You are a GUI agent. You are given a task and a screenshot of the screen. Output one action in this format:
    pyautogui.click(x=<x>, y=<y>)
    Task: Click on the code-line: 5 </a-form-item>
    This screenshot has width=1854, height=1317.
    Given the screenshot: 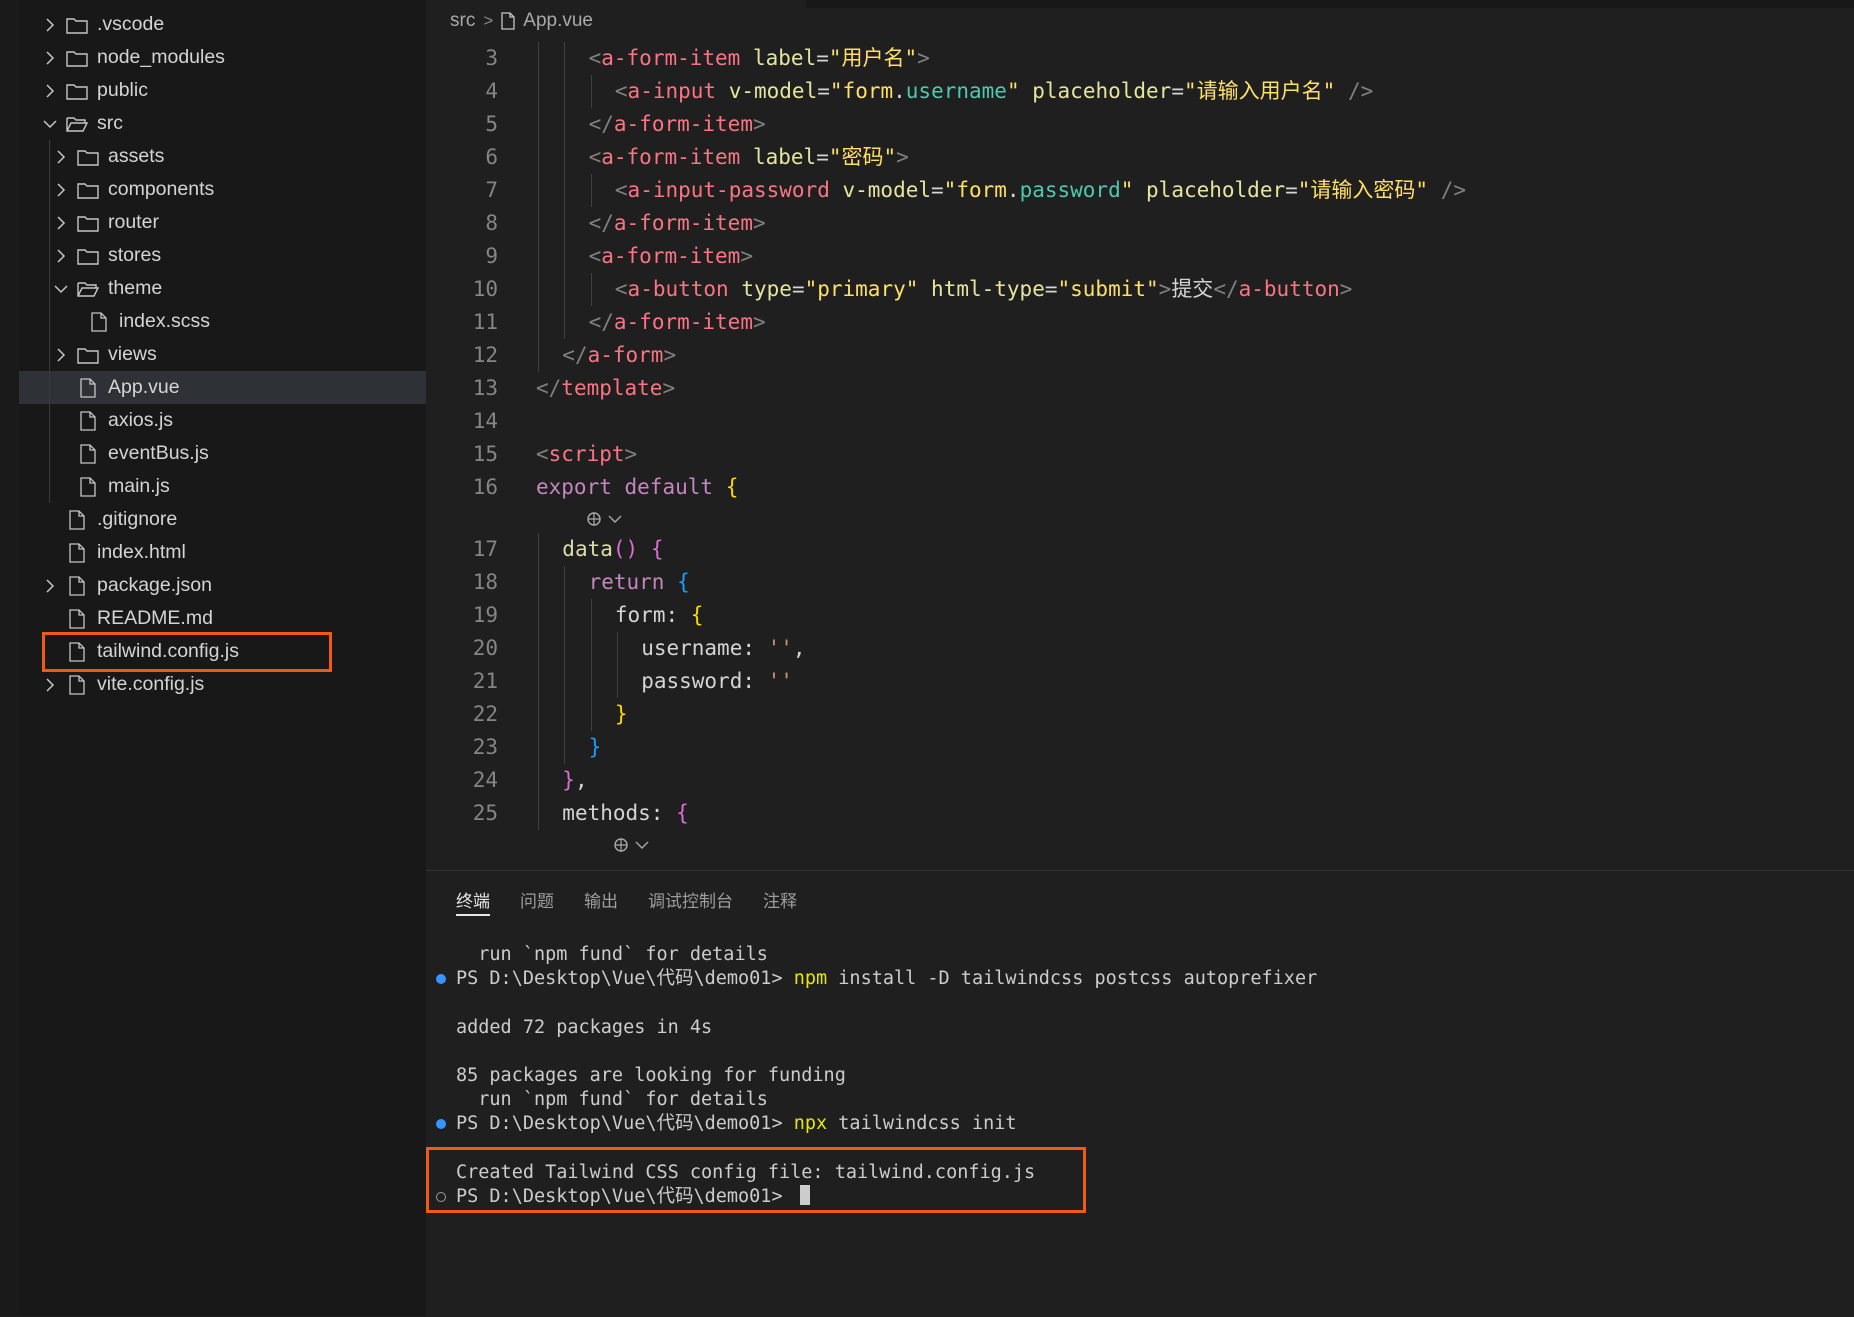 What is the action you would take?
    pyautogui.click(x=1140, y=124)
    